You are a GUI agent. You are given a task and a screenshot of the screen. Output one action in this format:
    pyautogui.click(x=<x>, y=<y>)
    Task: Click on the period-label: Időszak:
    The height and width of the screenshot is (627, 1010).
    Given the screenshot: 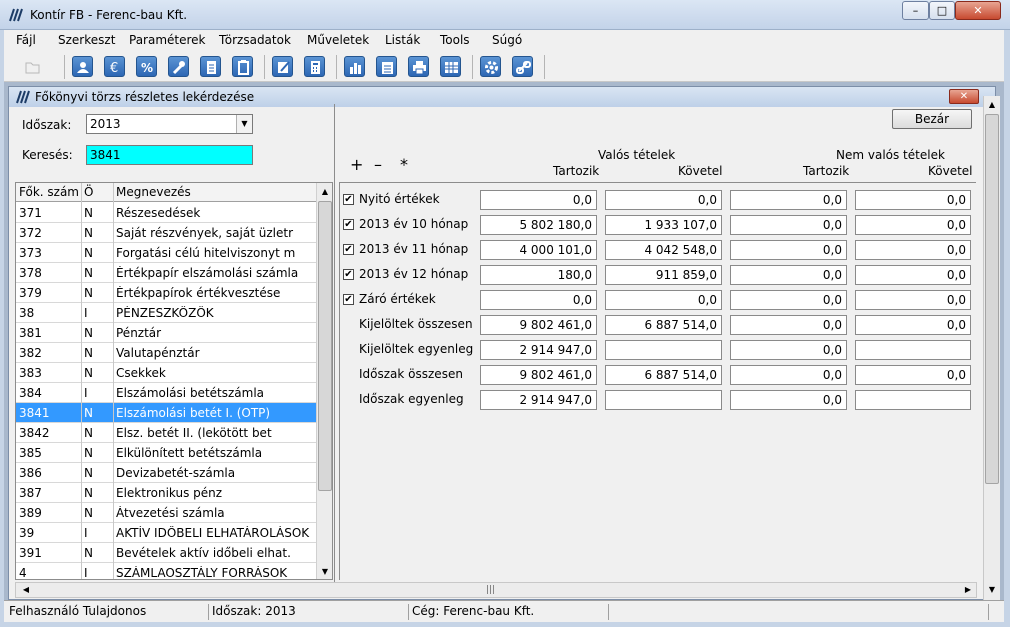 What is the action you would take?
    pyautogui.click(x=47, y=125)
    